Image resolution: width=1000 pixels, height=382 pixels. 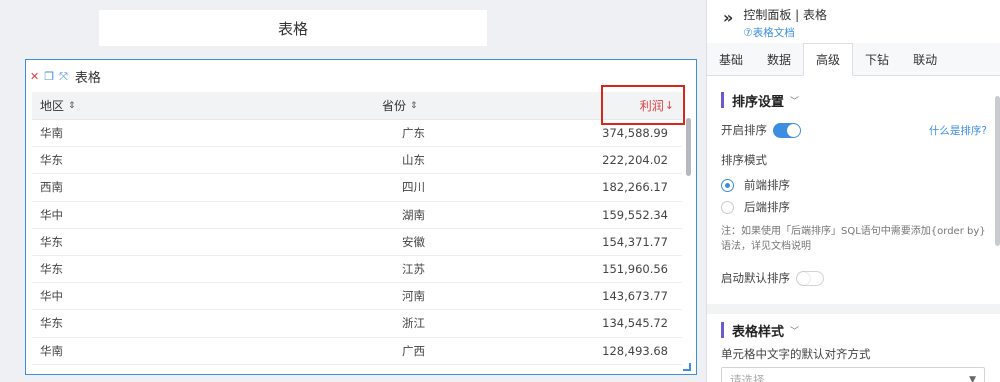 What do you see at coordinates (635, 160) in the screenshot?
I see `cell-profit: 222,204.02` at bounding box center [635, 160].